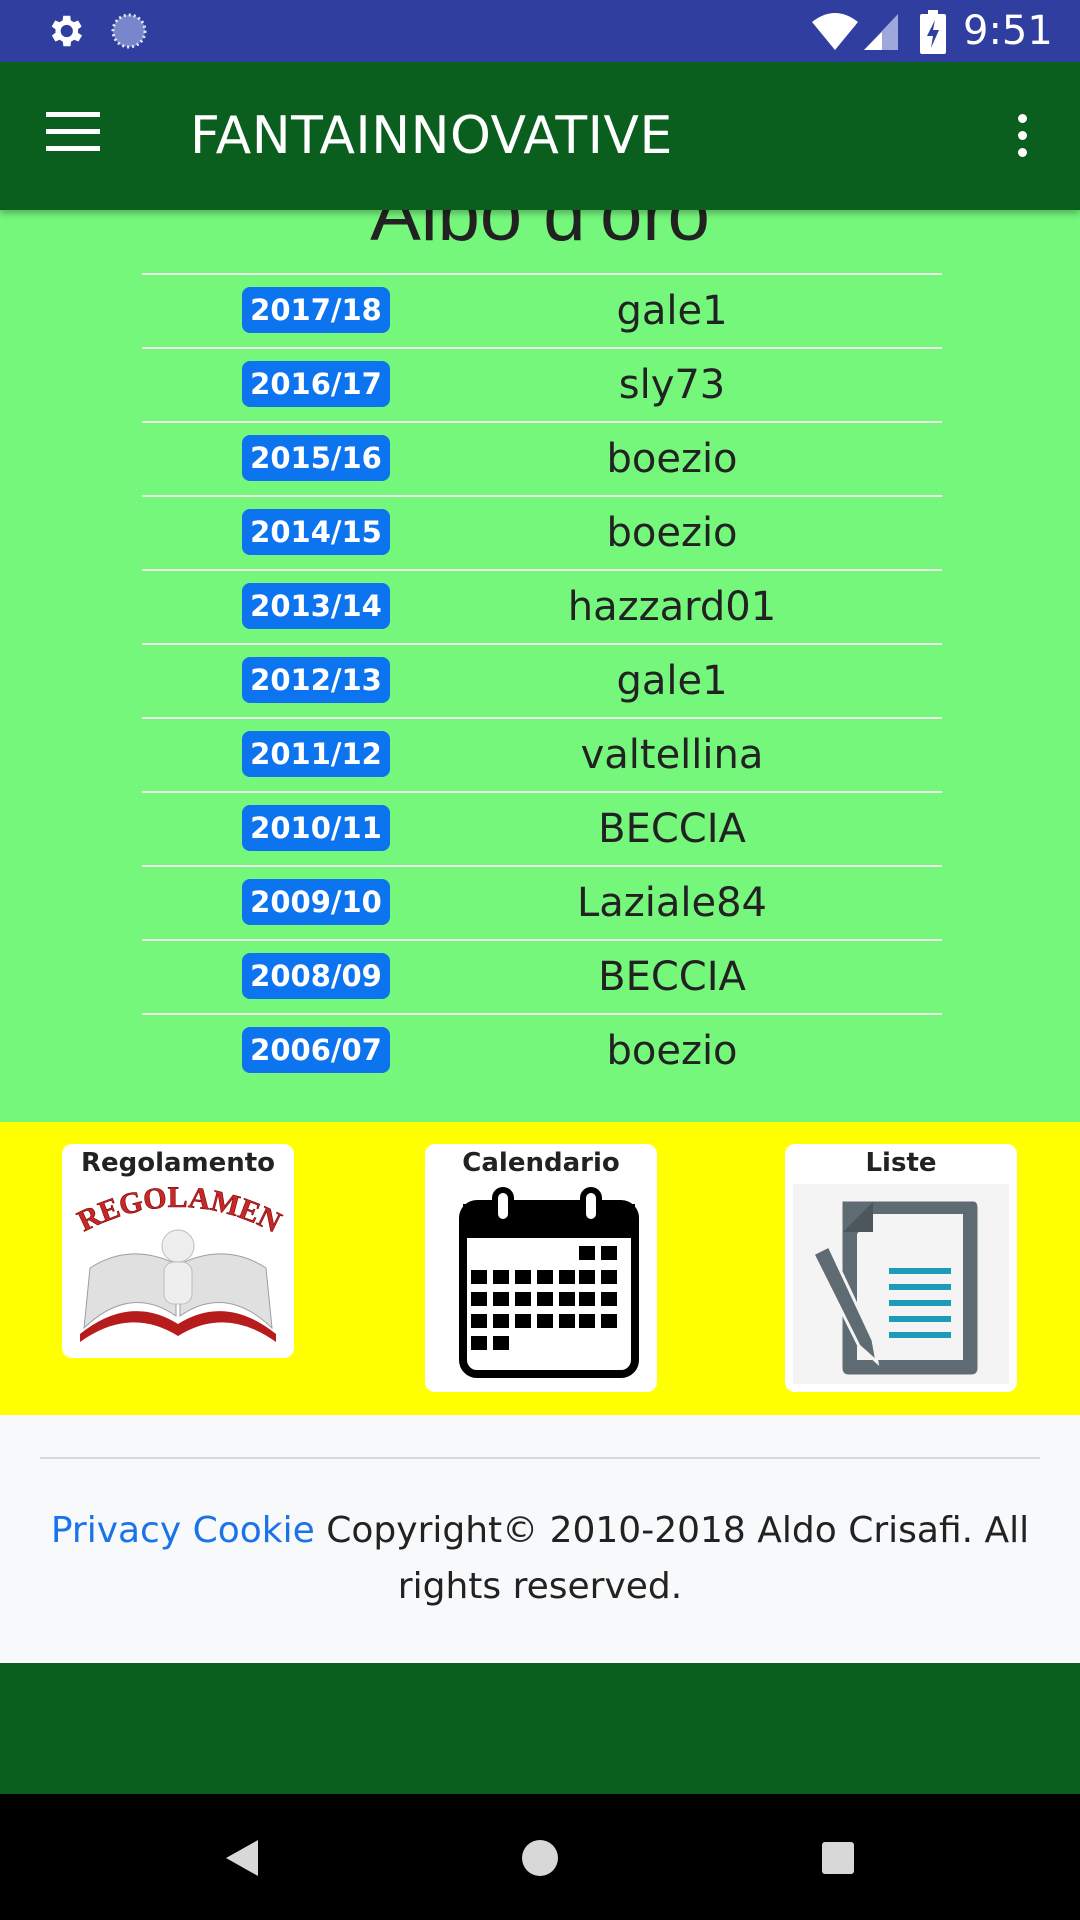  What do you see at coordinates (540, 1458) in the screenshot?
I see `footer-divider` at bounding box center [540, 1458].